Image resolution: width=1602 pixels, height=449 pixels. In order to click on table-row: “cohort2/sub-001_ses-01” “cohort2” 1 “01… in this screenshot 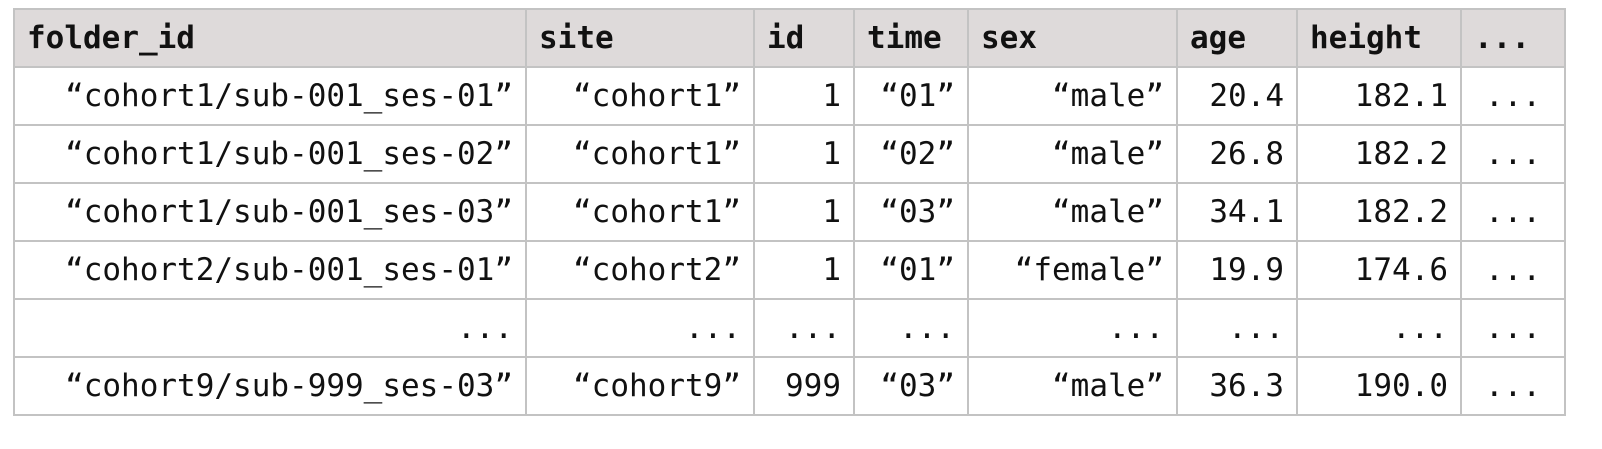, I will do `click(789, 270)`.